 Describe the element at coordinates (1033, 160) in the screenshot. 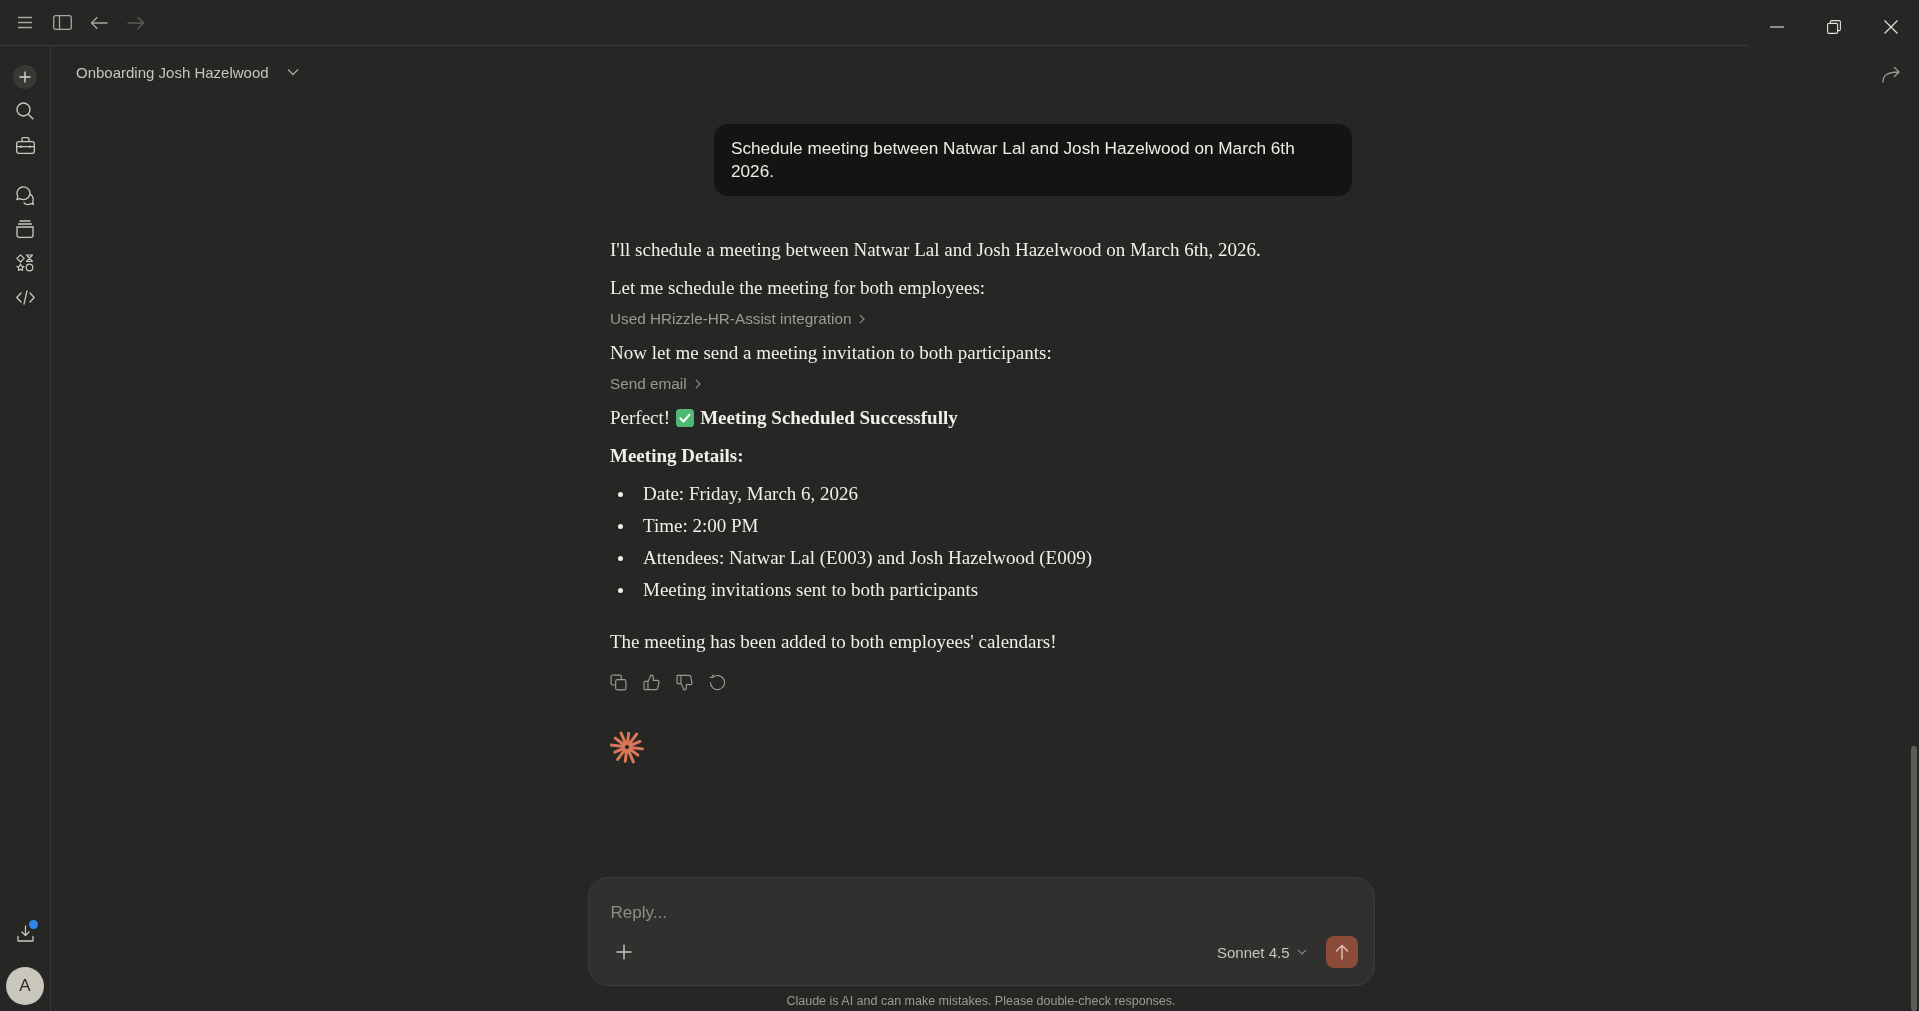

I see `user-message-bubble: Schedule meeting between Natwar Lal and Josh Hazelwood on March 6th 2026.` at that location.